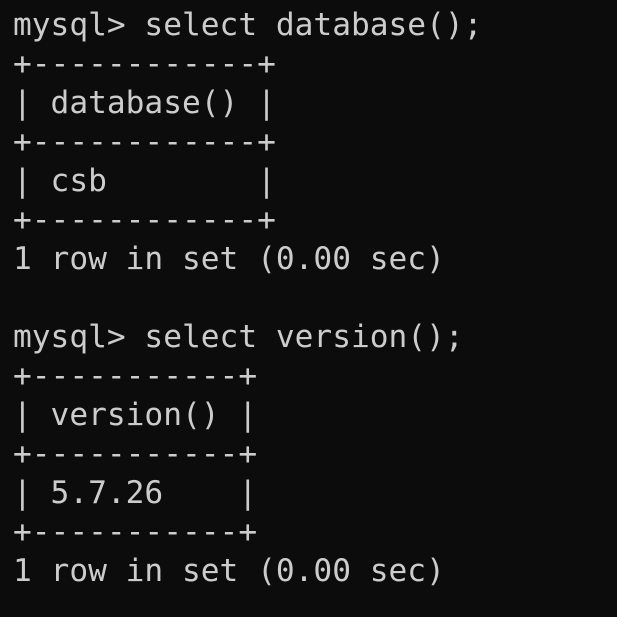  I want to click on command-line-database: mysql> select database();, so click(248, 25).